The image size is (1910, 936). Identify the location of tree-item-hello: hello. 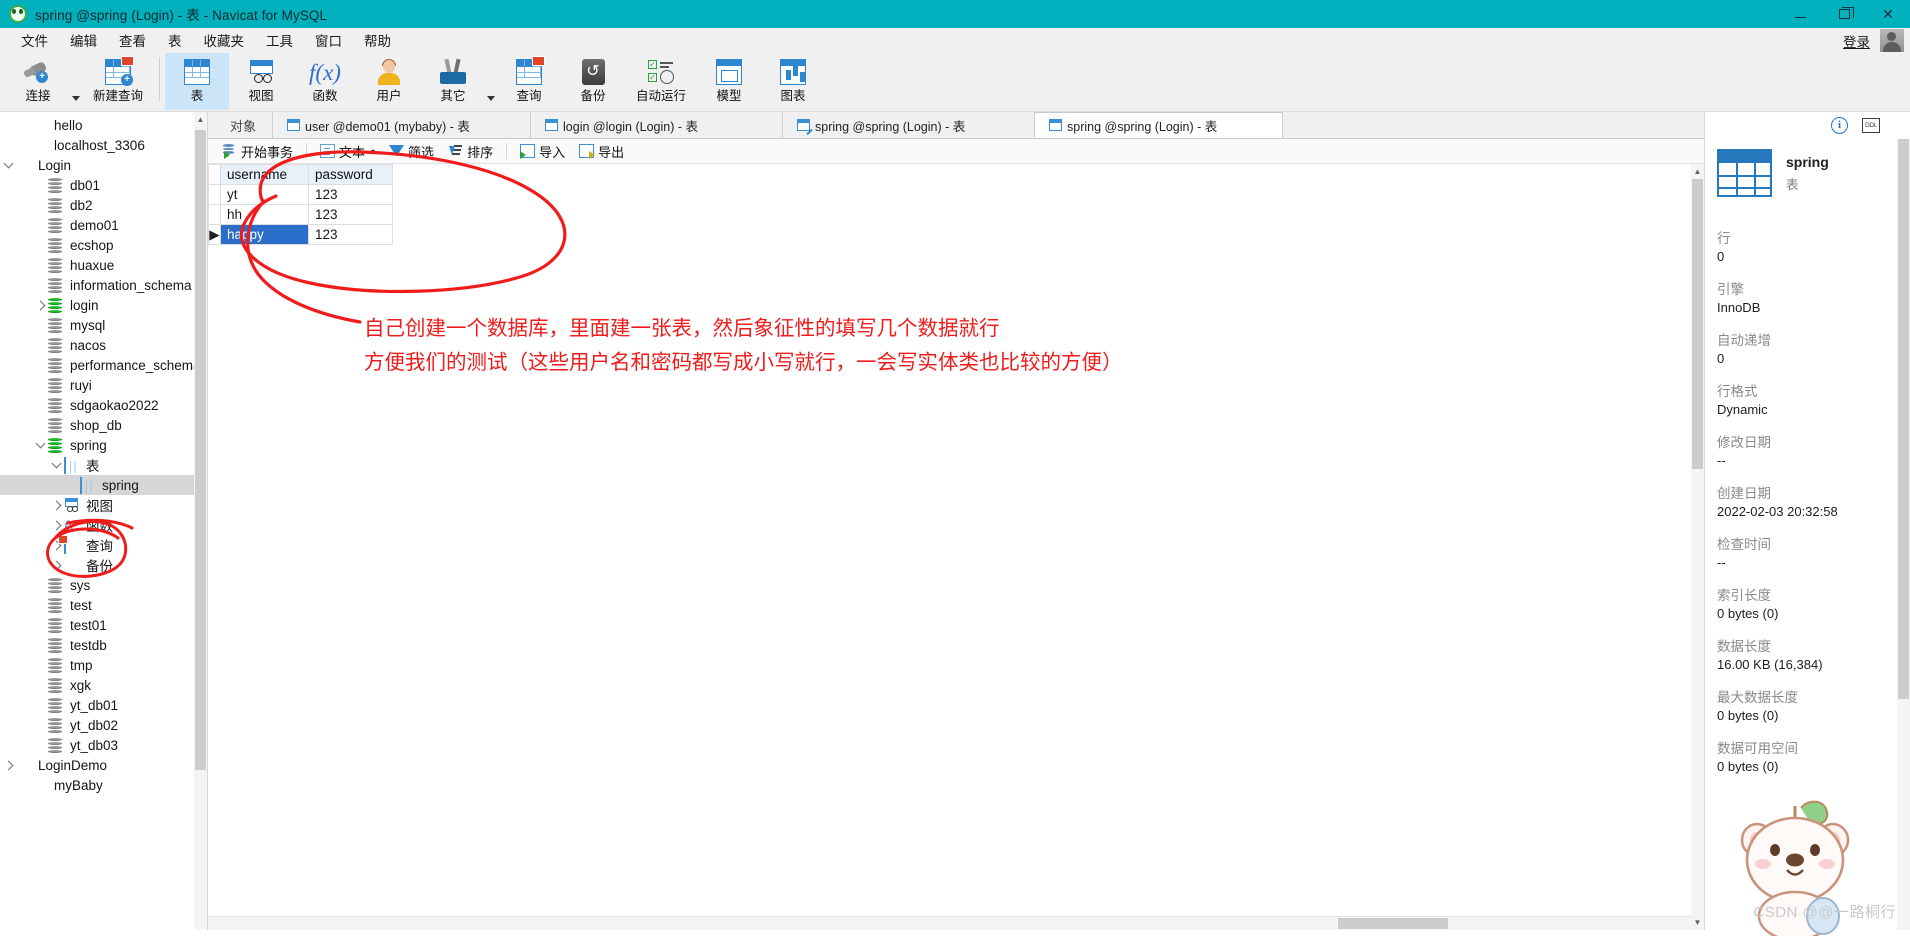
(103, 125).